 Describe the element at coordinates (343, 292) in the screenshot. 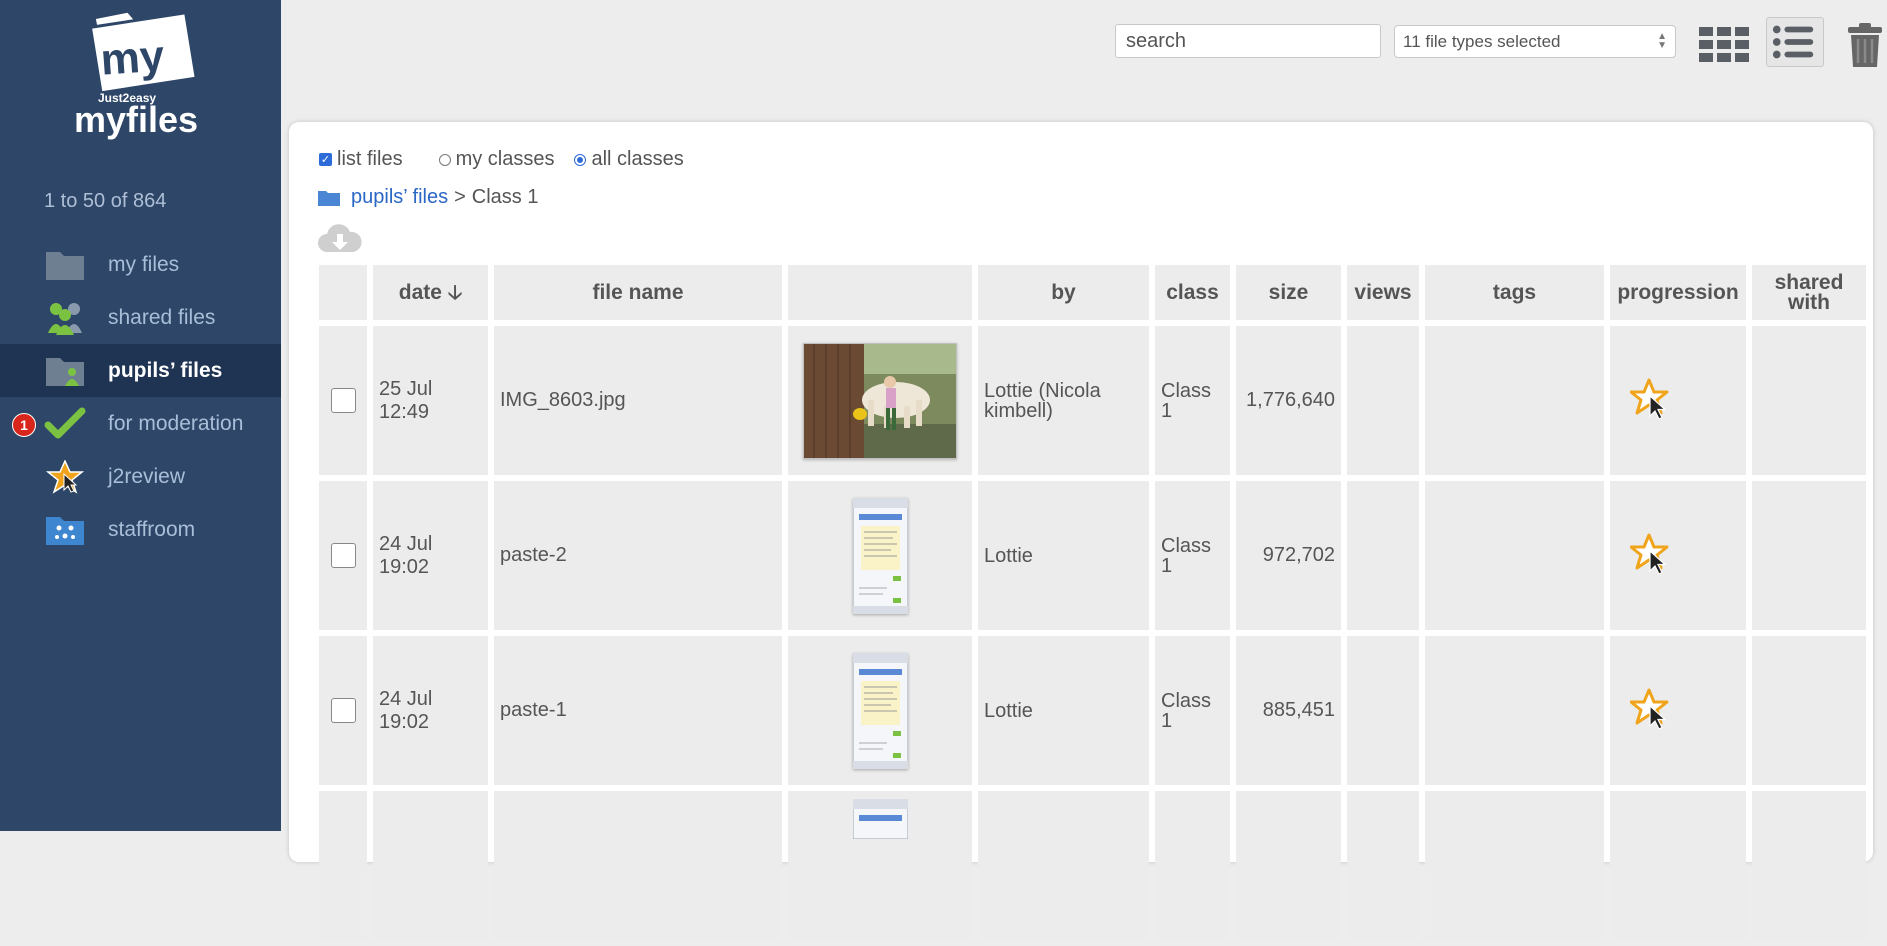

I see `select-column-header` at that location.